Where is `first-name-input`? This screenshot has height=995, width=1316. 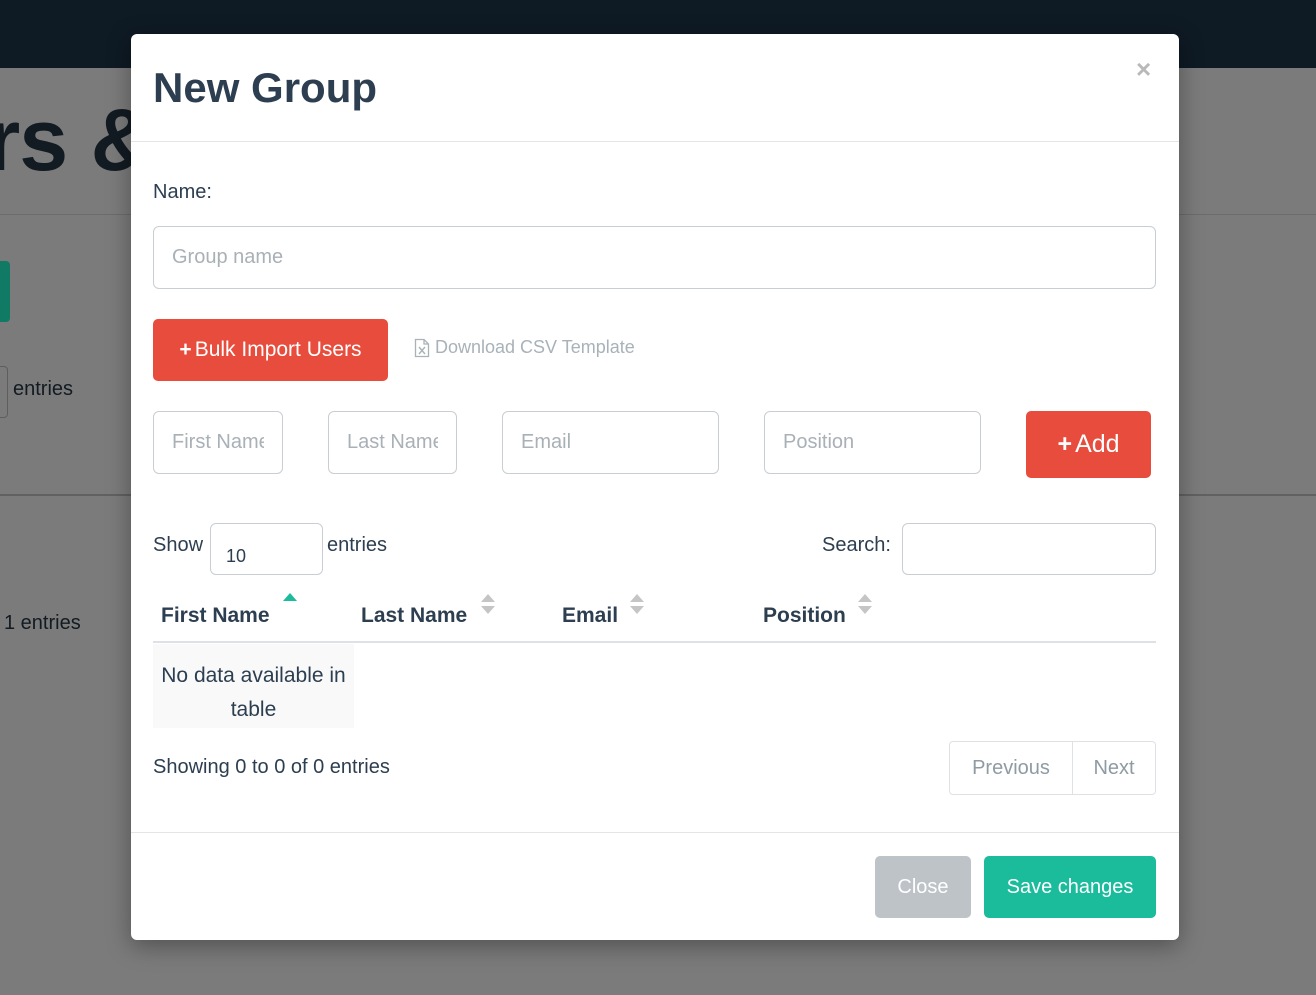 first-name-input is located at coordinates (218, 442).